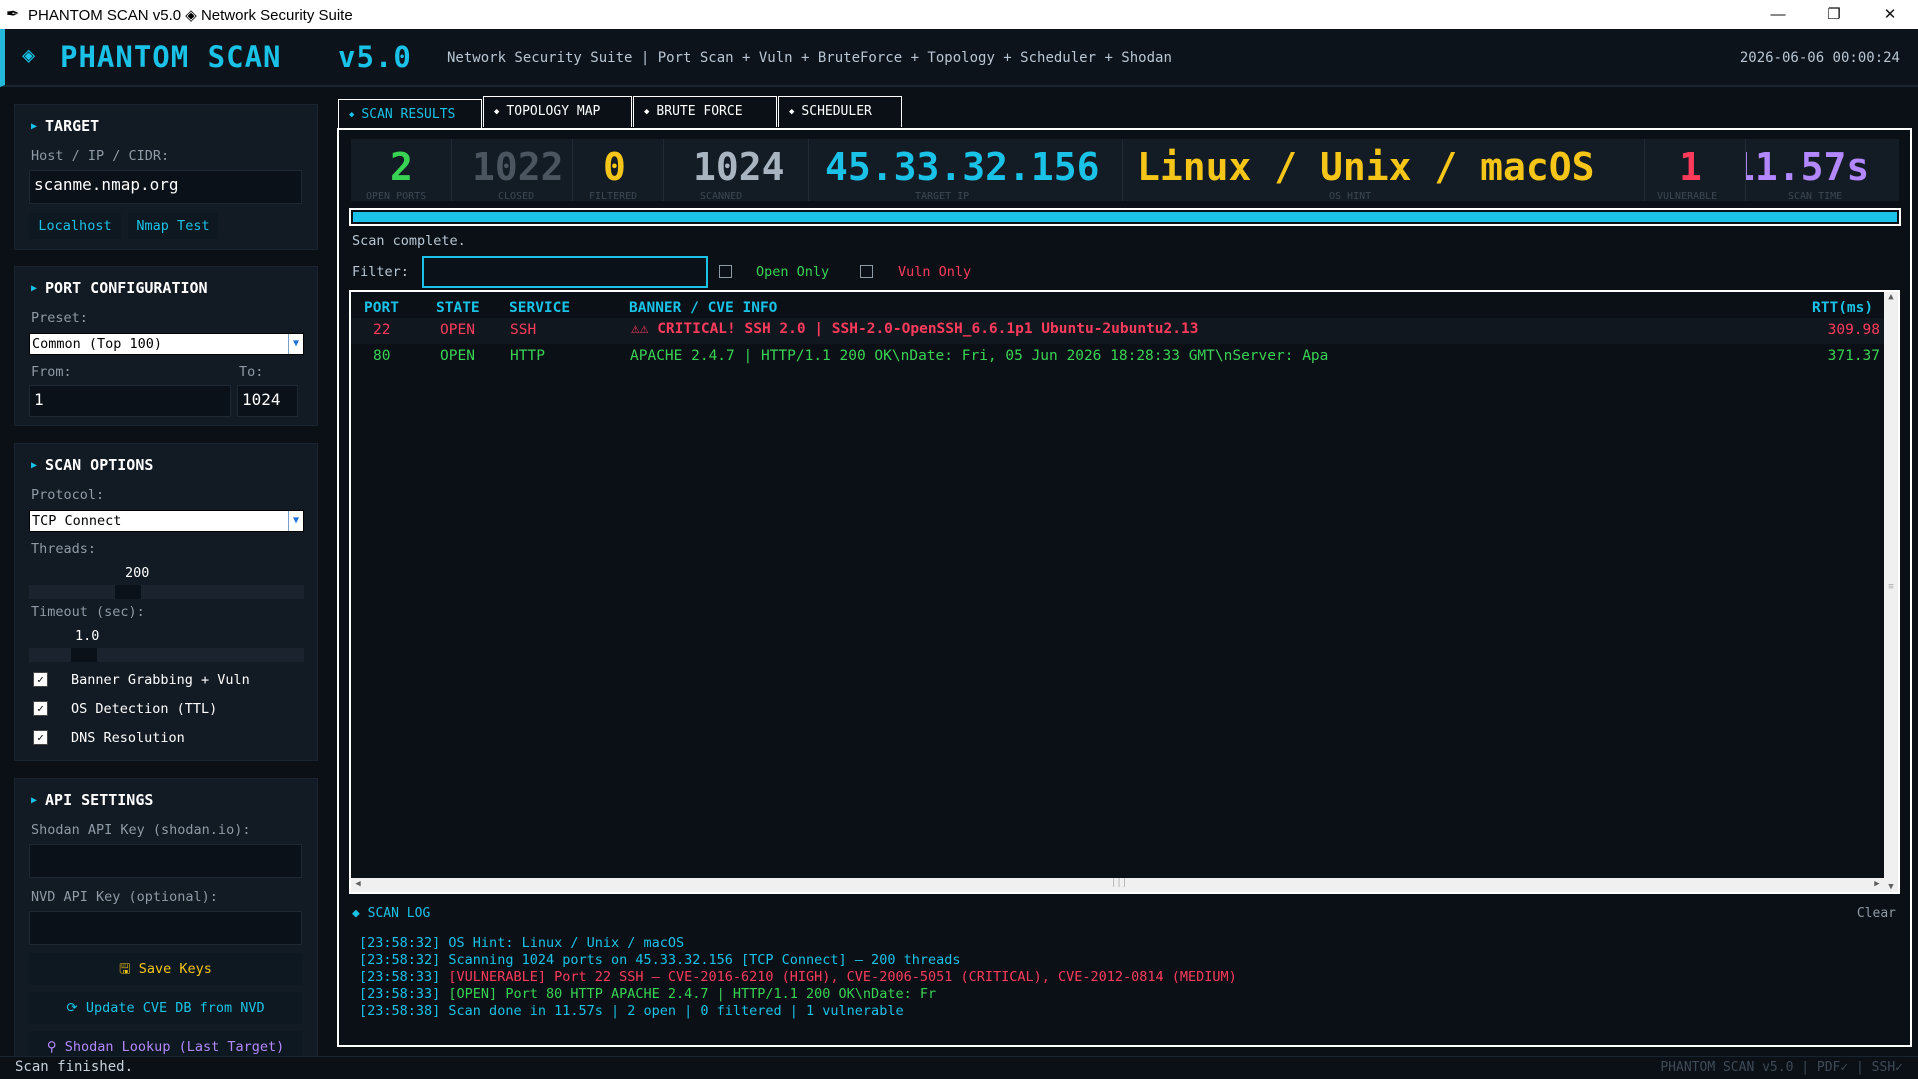 This screenshot has width=1918, height=1079. Describe the element at coordinates (100, 156) in the screenshot. I see `host-label: Host / IP / CIDR:` at that location.